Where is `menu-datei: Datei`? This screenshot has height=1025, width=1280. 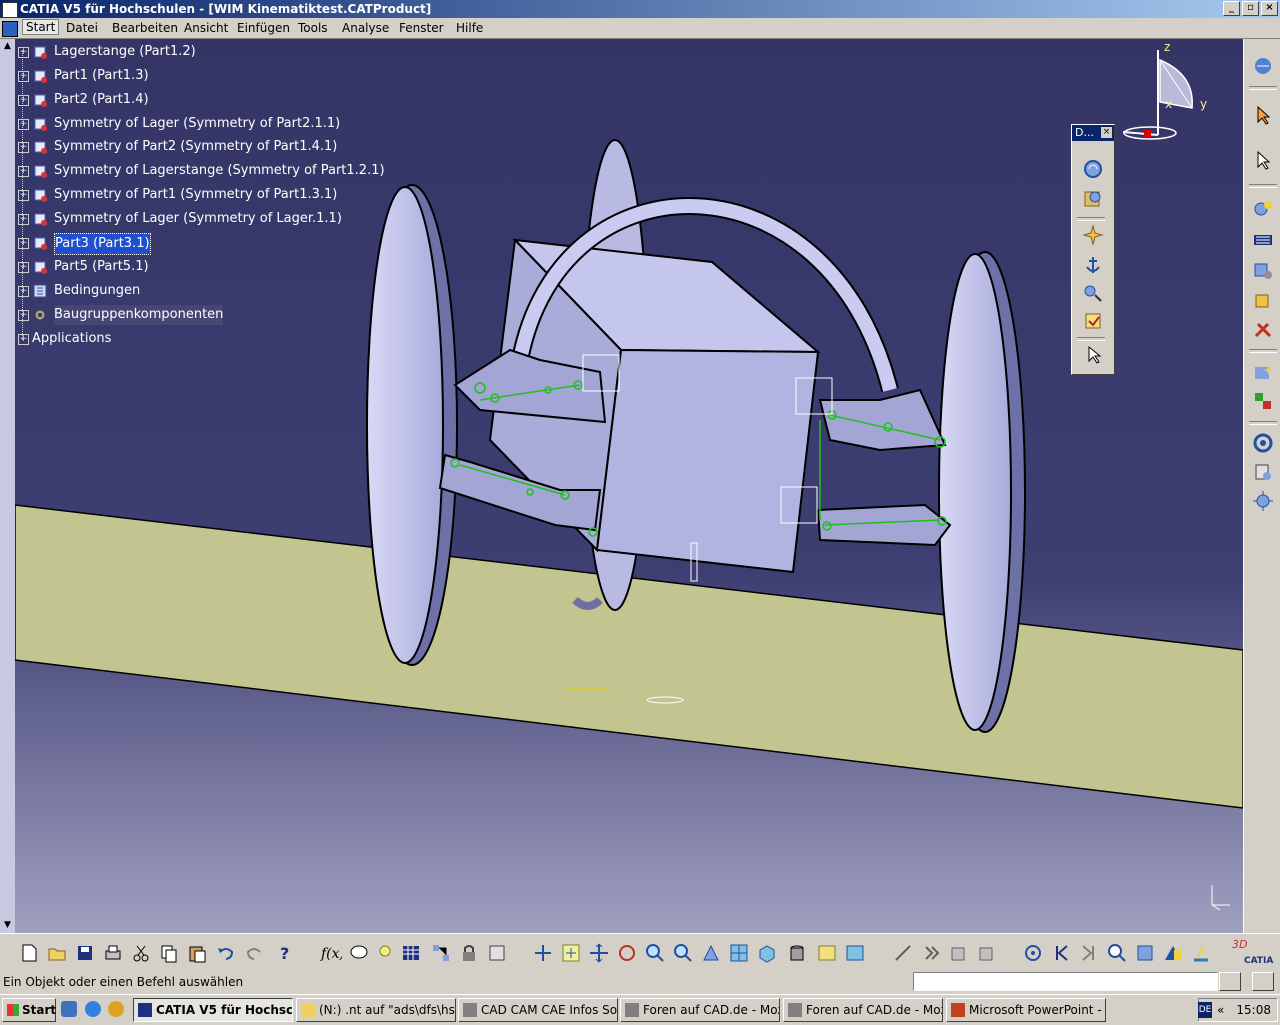
menu-datei: Datei is located at coordinates (82, 28).